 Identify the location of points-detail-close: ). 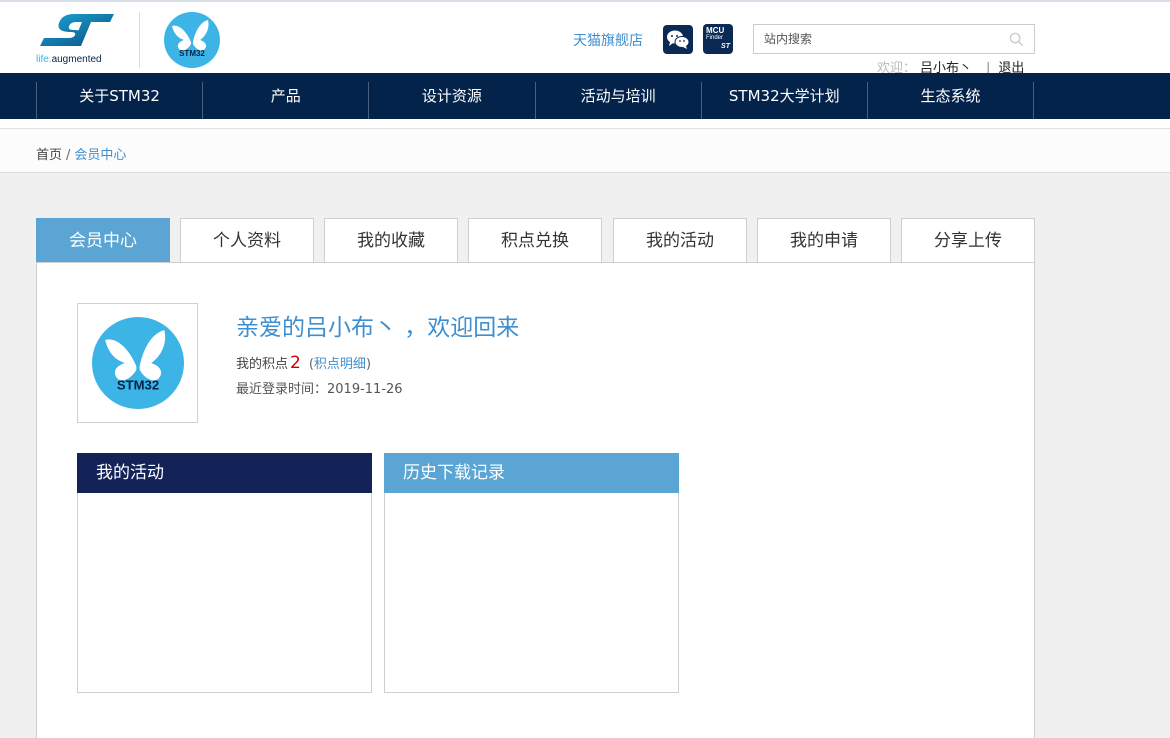
(368, 364).